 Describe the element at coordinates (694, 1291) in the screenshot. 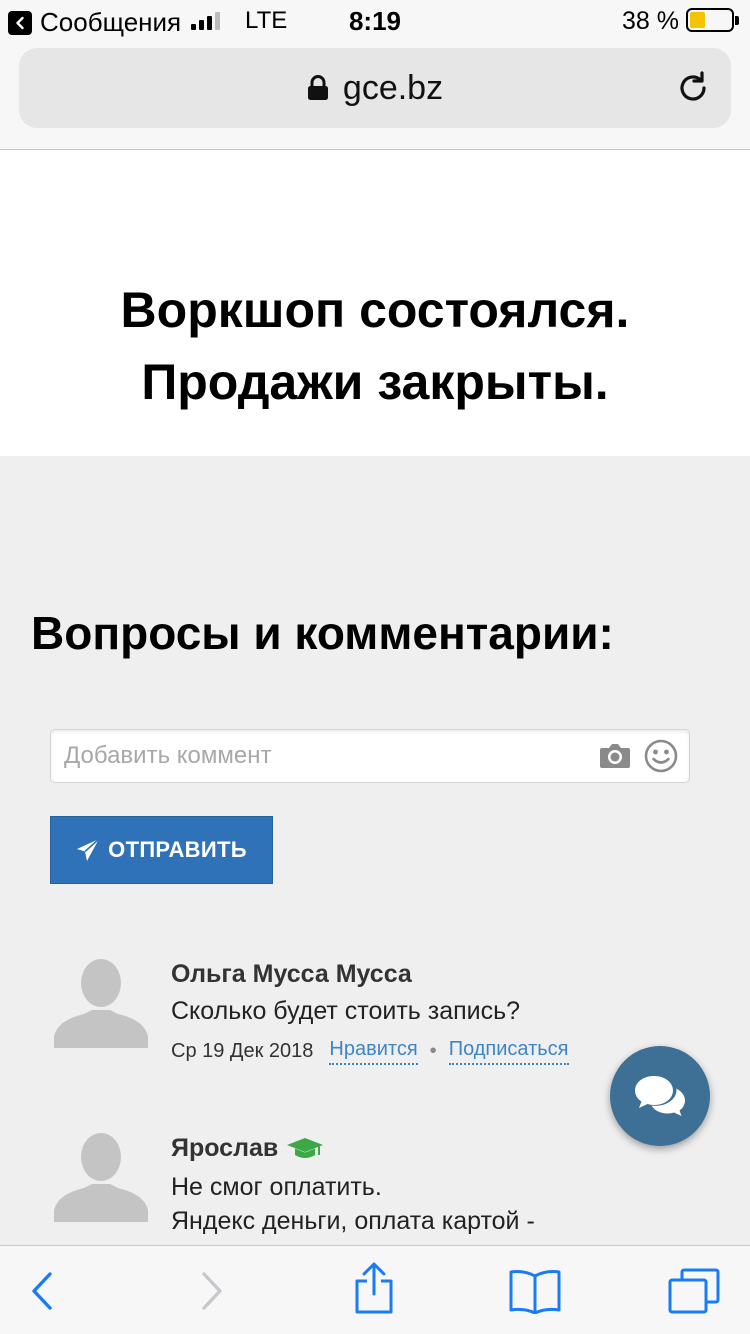

I see `tabs-icon` at that location.